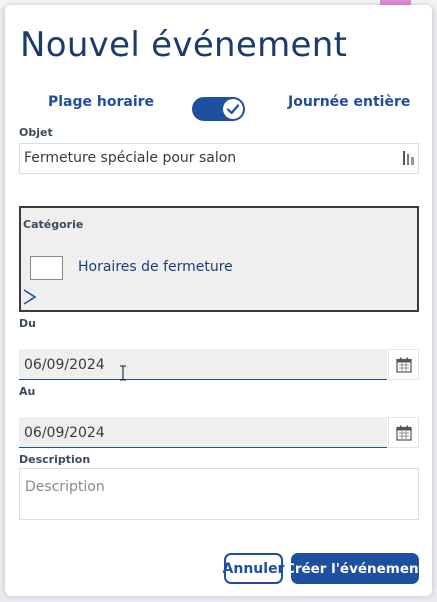 The image size is (437, 602). What do you see at coordinates (64, 365) in the screenshot?
I see `du-value: 06/09/2024` at bounding box center [64, 365].